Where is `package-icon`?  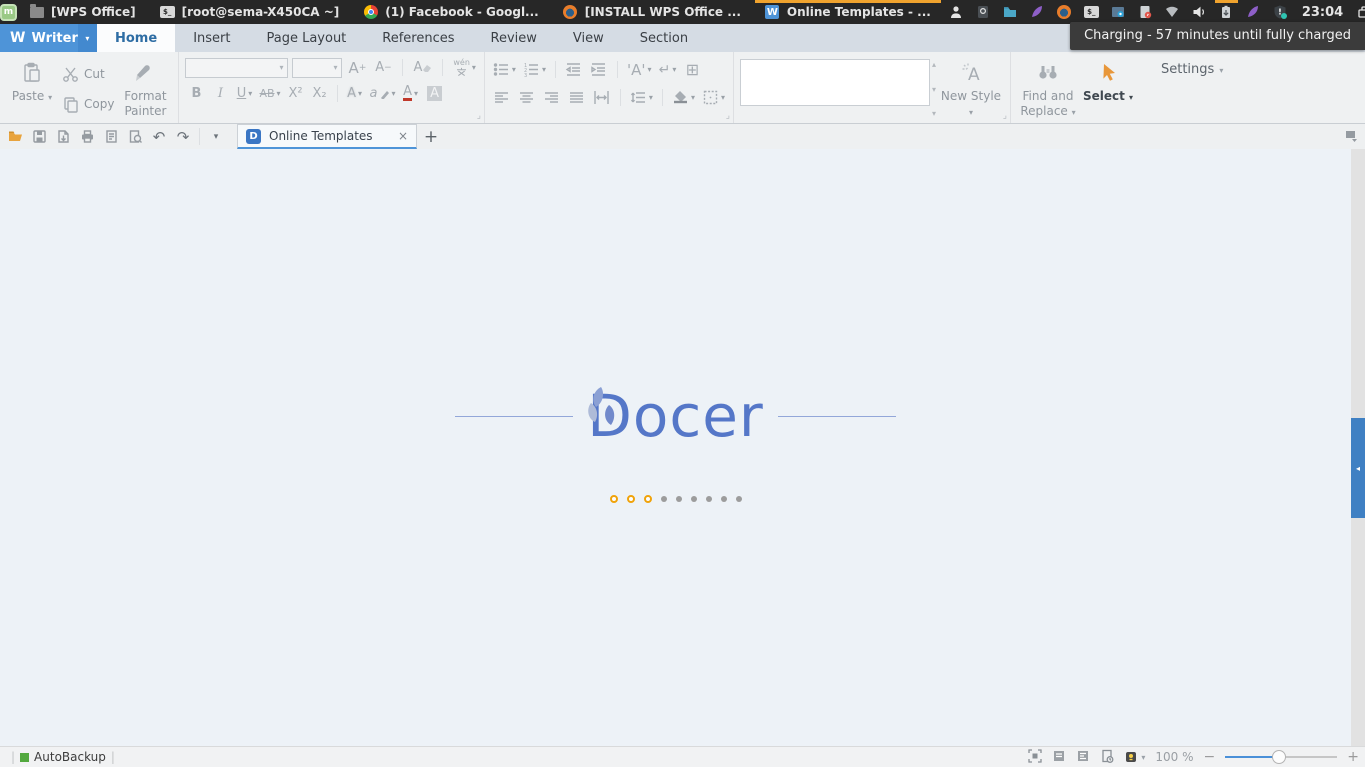
package-icon is located at coordinates (983, 12).